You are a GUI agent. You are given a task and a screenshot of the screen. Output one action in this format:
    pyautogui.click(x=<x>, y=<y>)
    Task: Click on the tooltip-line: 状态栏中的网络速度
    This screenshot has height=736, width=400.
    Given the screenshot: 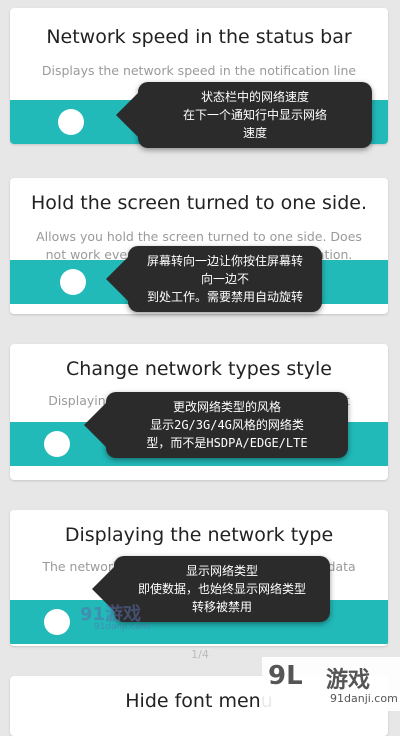 What is the action you would take?
    pyautogui.click(x=254, y=97)
    